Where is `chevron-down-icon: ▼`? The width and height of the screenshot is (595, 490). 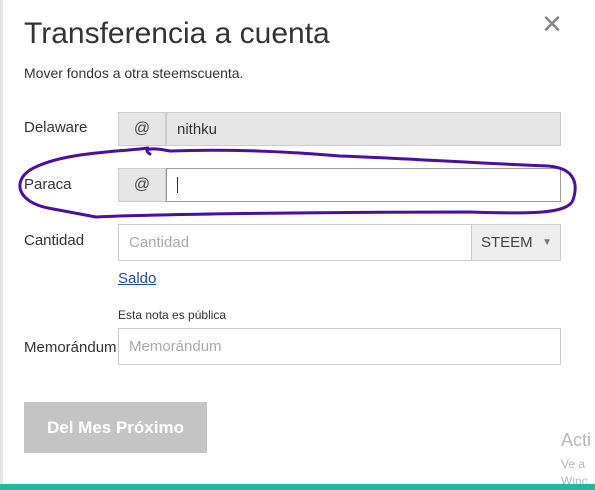 chevron-down-icon: ▼ is located at coordinates (547, 242).